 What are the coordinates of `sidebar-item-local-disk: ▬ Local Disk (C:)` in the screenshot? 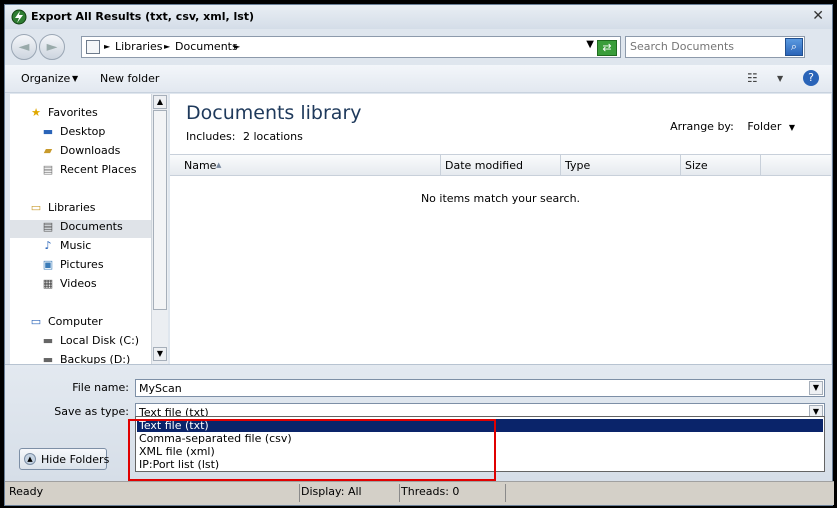 It's located at (89, 343).